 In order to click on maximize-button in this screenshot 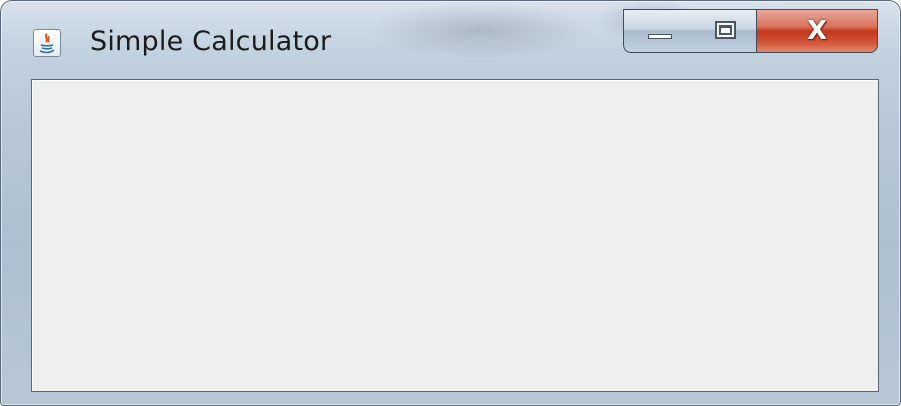, I will do `click(726, 31)`.